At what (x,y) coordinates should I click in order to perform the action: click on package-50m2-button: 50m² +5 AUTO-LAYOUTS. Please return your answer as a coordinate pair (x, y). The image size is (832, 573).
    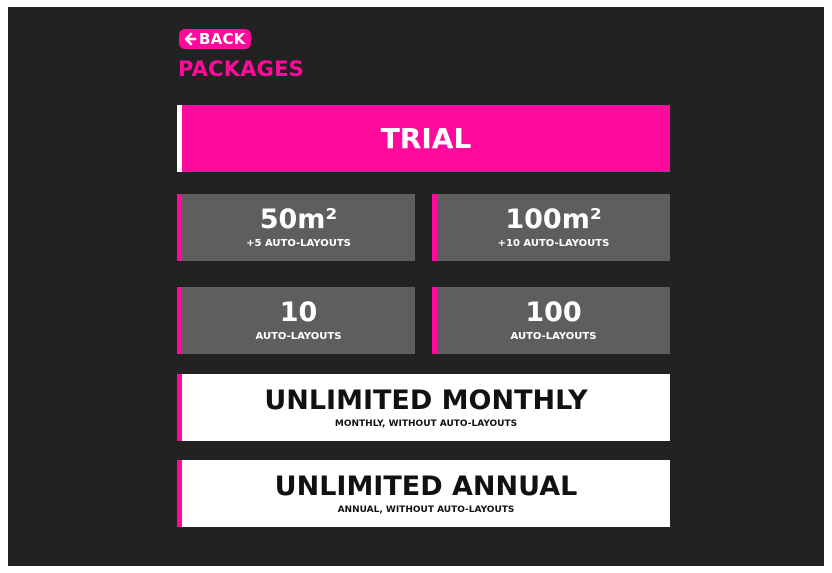
    Looking at the image, I should click on (296, 227).